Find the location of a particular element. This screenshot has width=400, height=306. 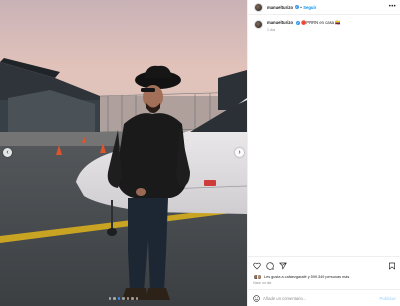

next-slide-button: › is located at coordinates (239, 152).